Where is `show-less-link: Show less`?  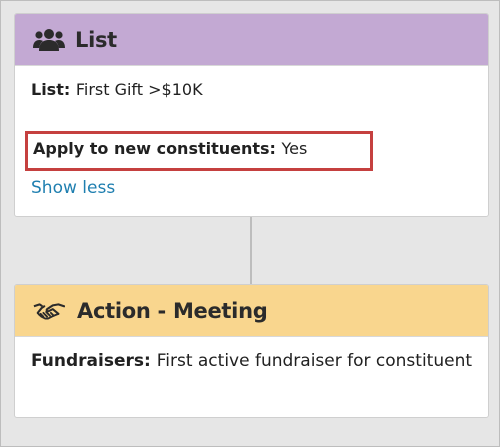
show-less-link: Show less is located at coordinates (73, 188).